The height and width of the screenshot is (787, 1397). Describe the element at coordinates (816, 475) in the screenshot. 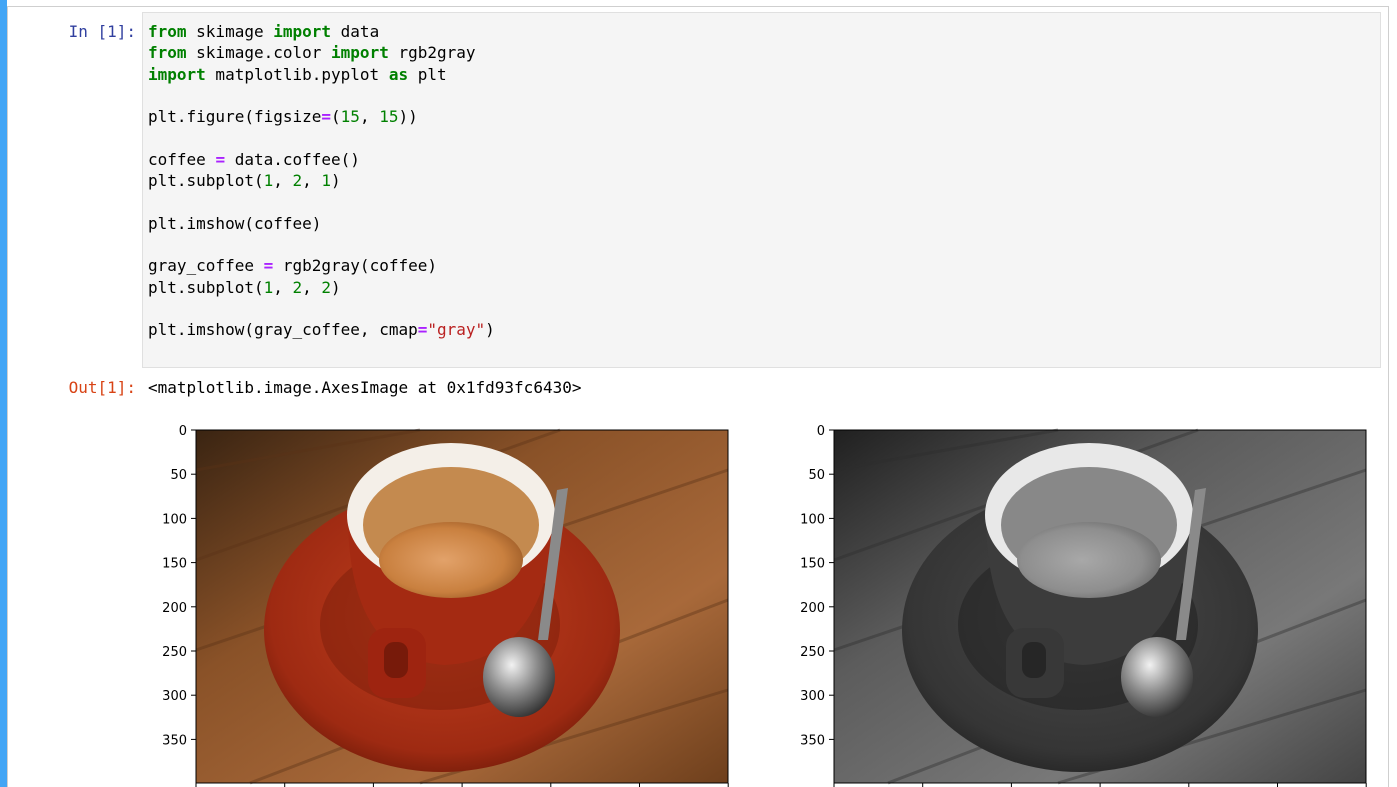

I see `right-y-tick-label: 50` at that location.